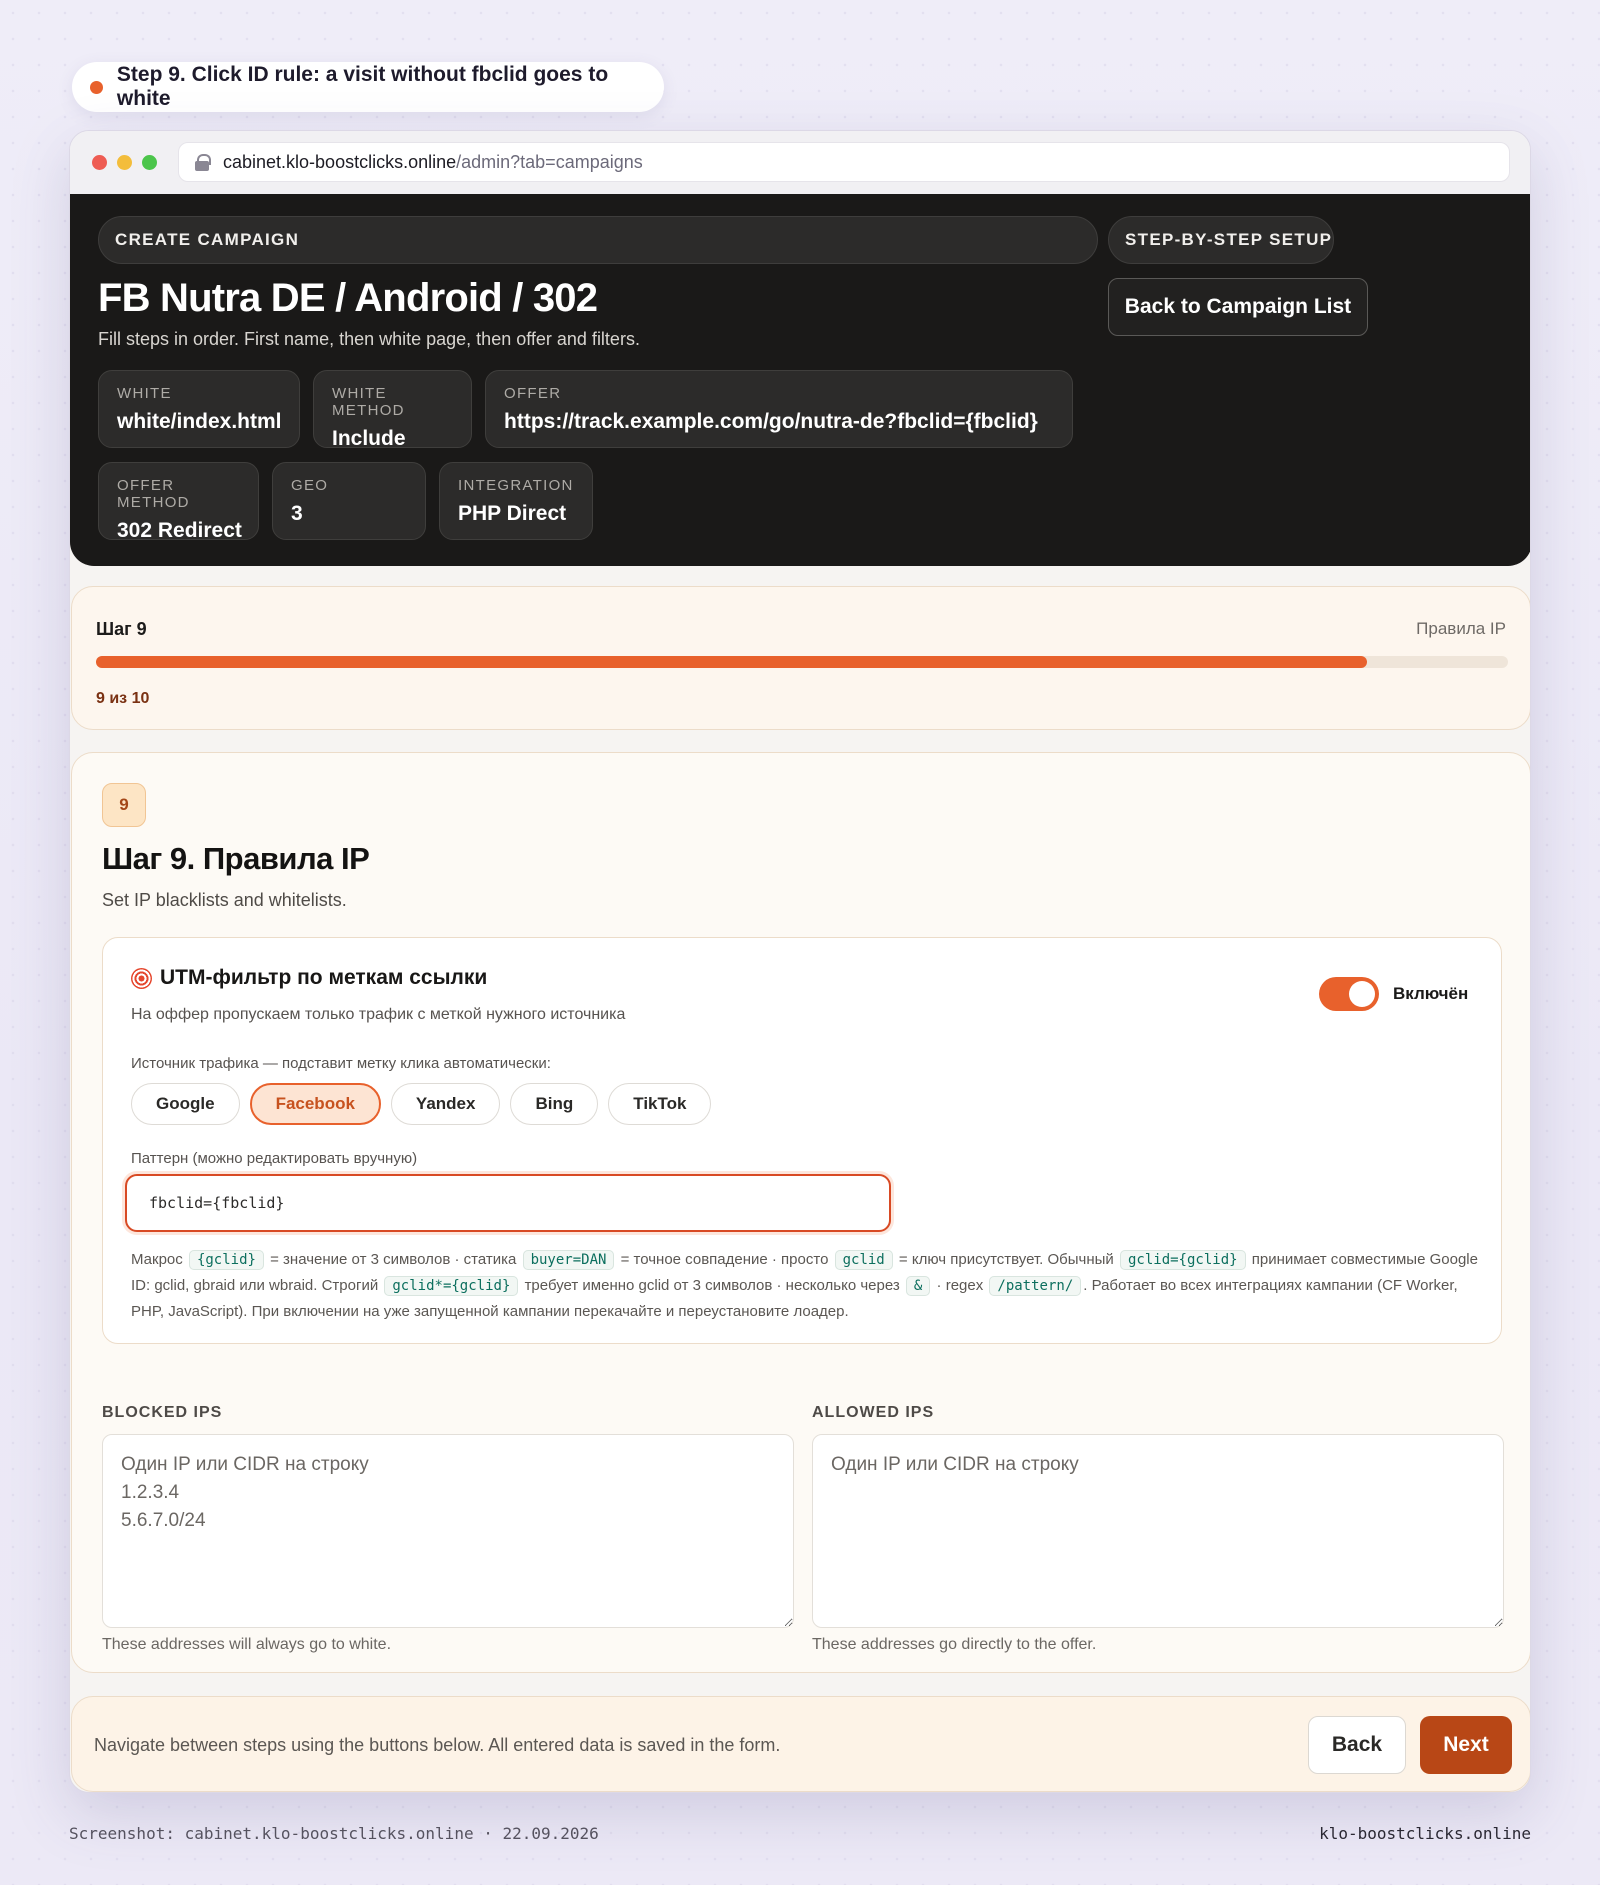 Image resolution: width=1600 pixels, height=1885 pixels. I want to click on info-offer-method: OFFER METHOD 302 Redirect, so click(178, 502).